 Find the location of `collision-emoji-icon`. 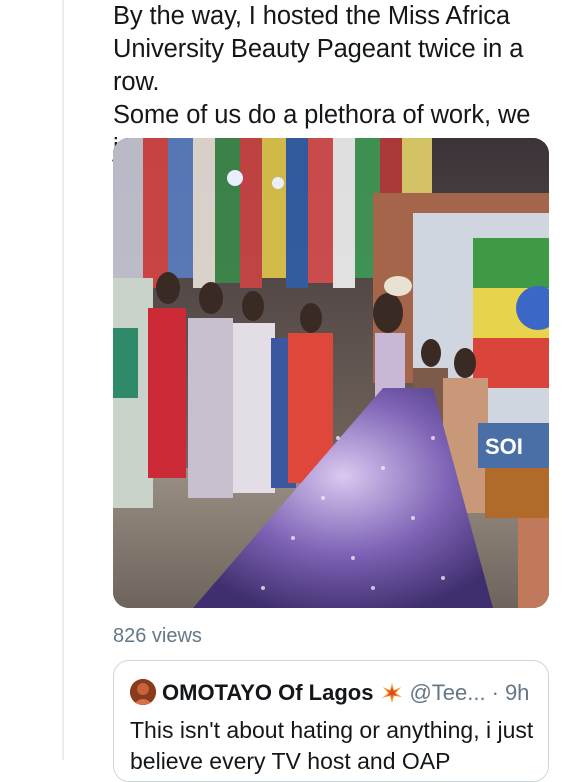

collision-emoji-icon is located at coordinates (392, 693).